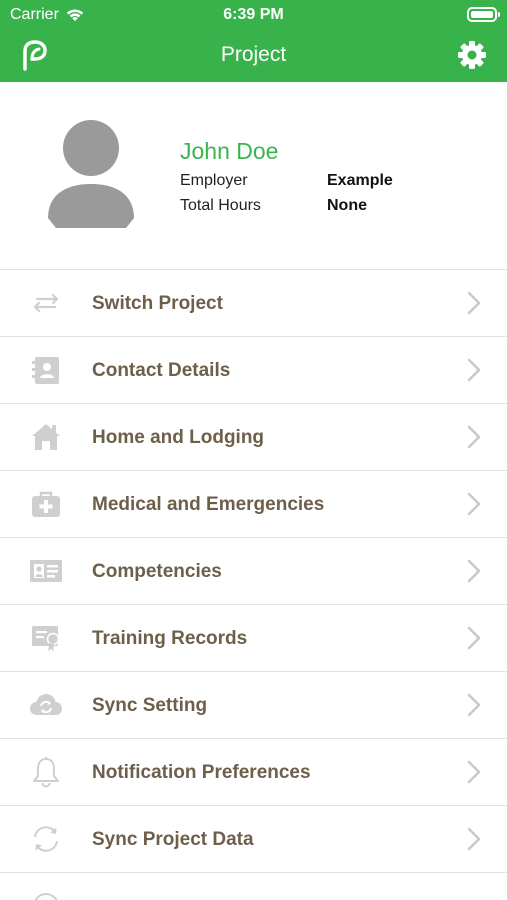 This screenshot has height=900, width=507. I want to click on profile-name: John Doe, so click(229, 151).